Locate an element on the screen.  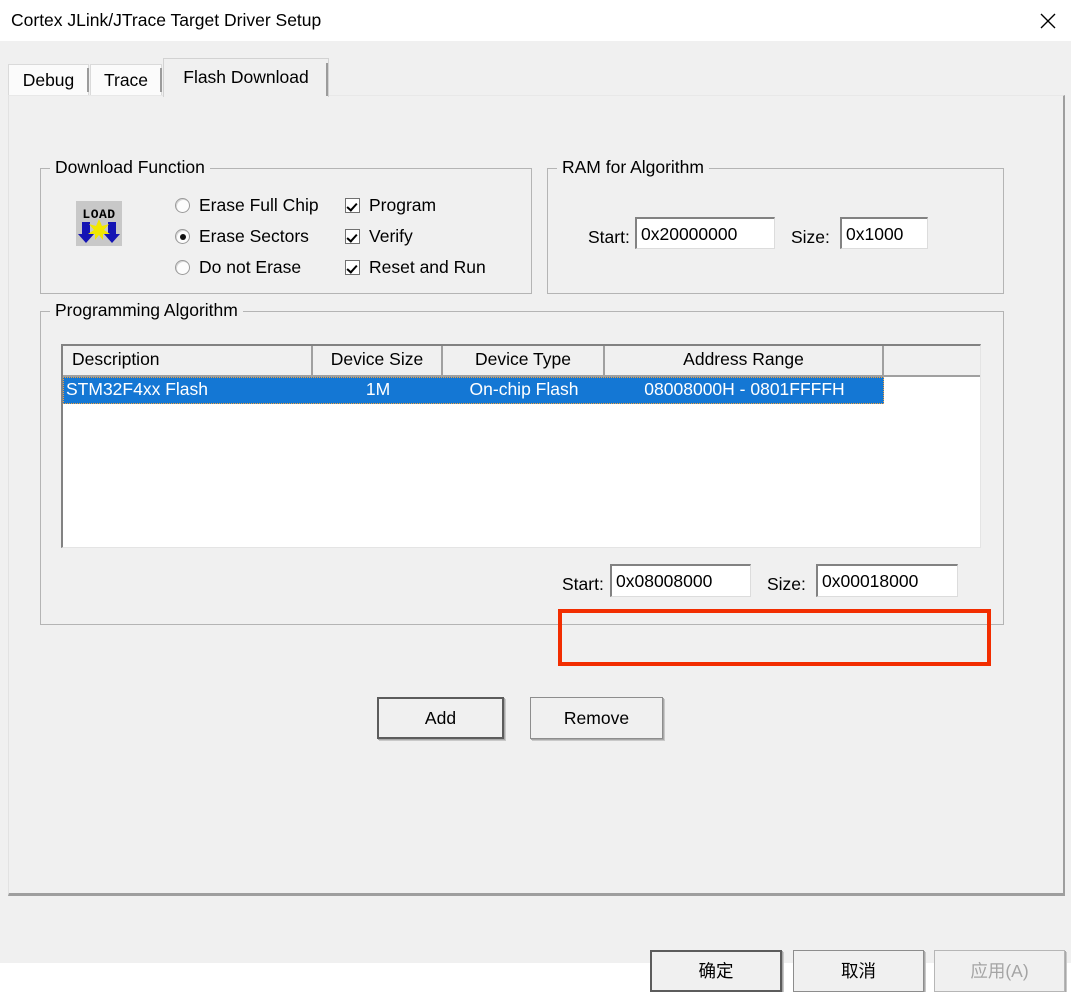
ok-button: 确定 is located at coordinates (716, 971).